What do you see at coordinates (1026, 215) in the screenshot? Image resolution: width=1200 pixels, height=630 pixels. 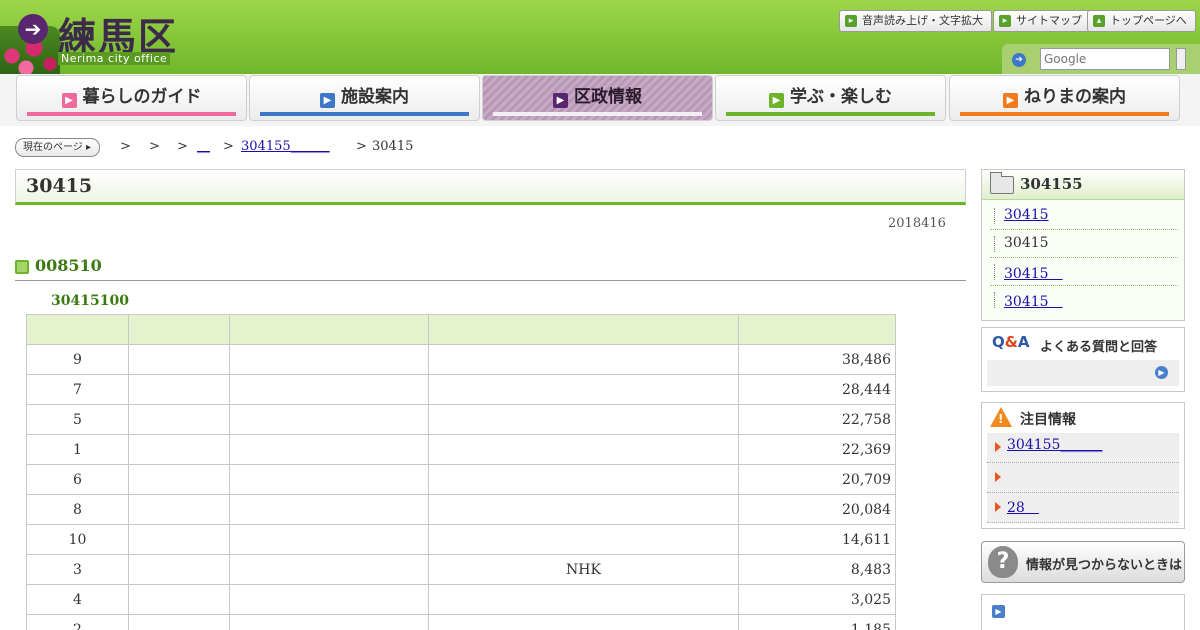 I see `sidebar-item-link: 30415` at bounding box center [1026, 215].